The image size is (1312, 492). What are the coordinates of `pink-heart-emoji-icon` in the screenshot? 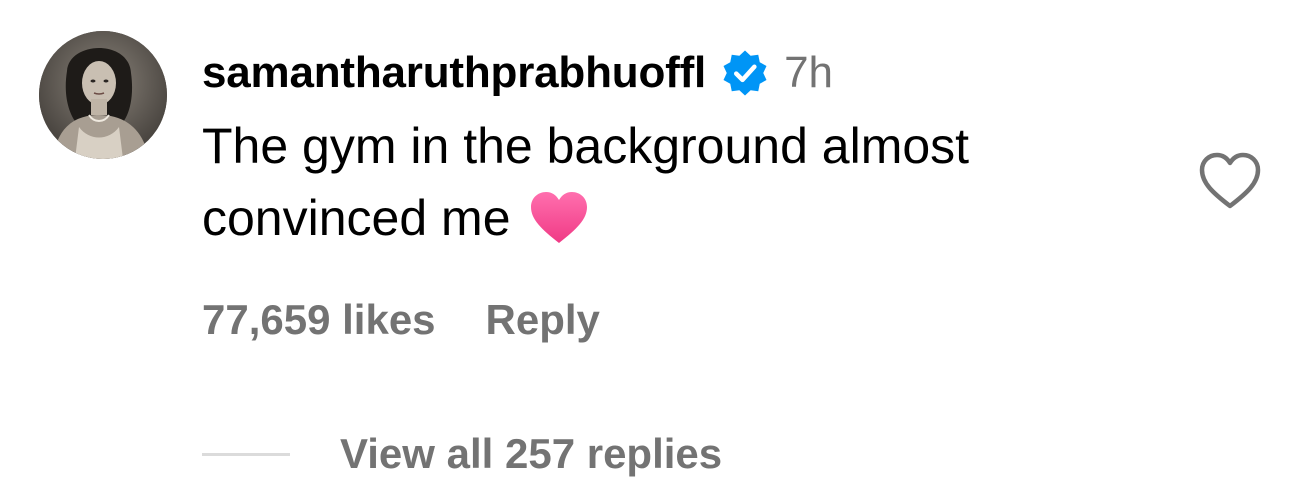 It's located at (559, 218).